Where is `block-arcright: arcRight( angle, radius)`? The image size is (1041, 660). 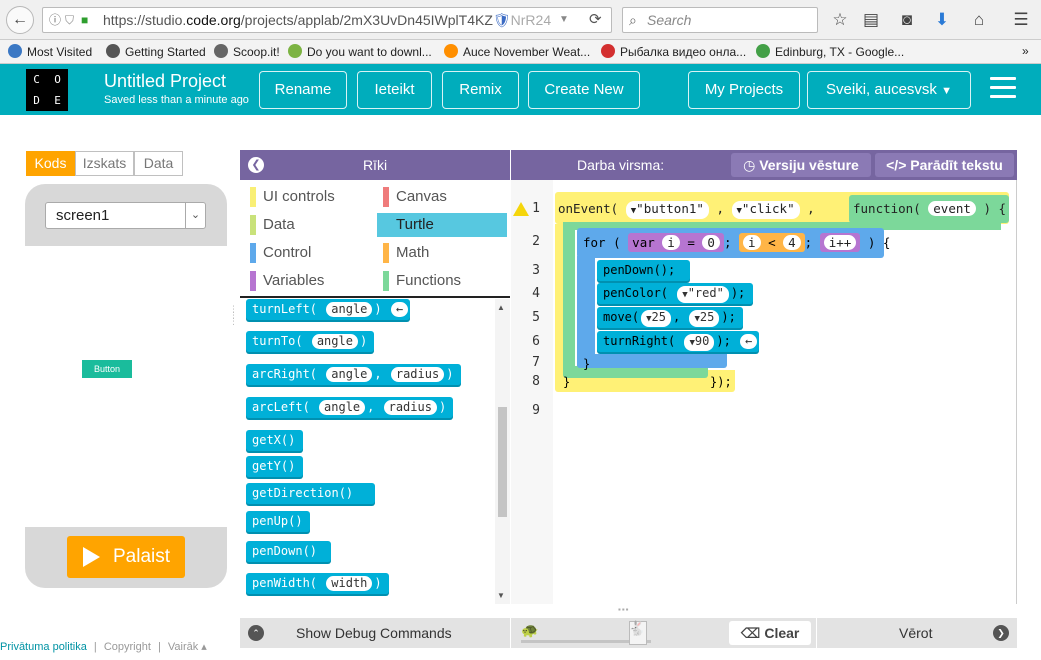 block-arcright: arcRight( angle, radius) is located at coordinates (353, 374).